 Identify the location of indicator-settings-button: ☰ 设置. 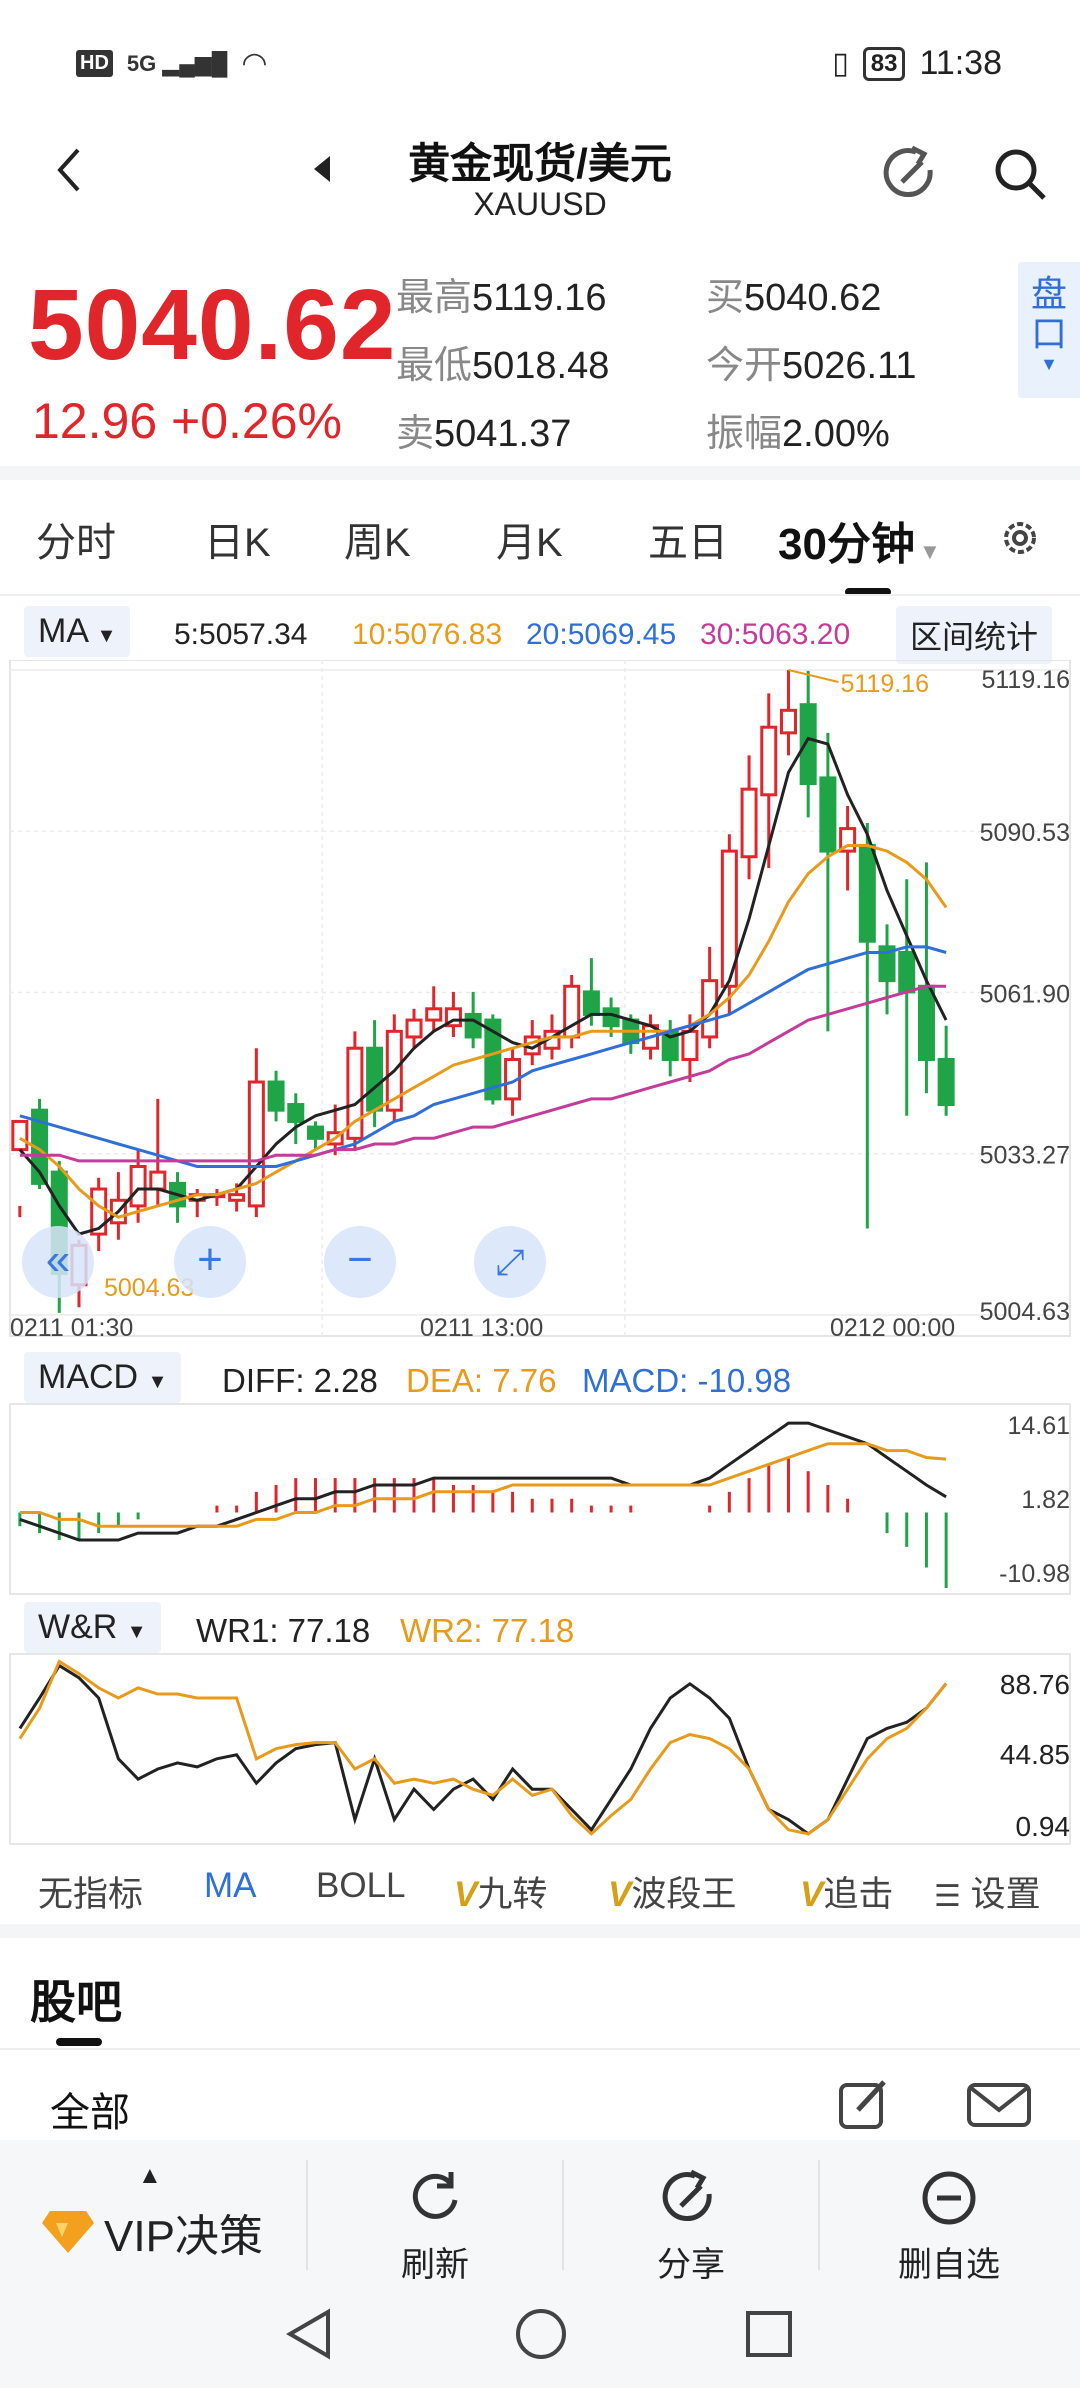
(984, 1891).